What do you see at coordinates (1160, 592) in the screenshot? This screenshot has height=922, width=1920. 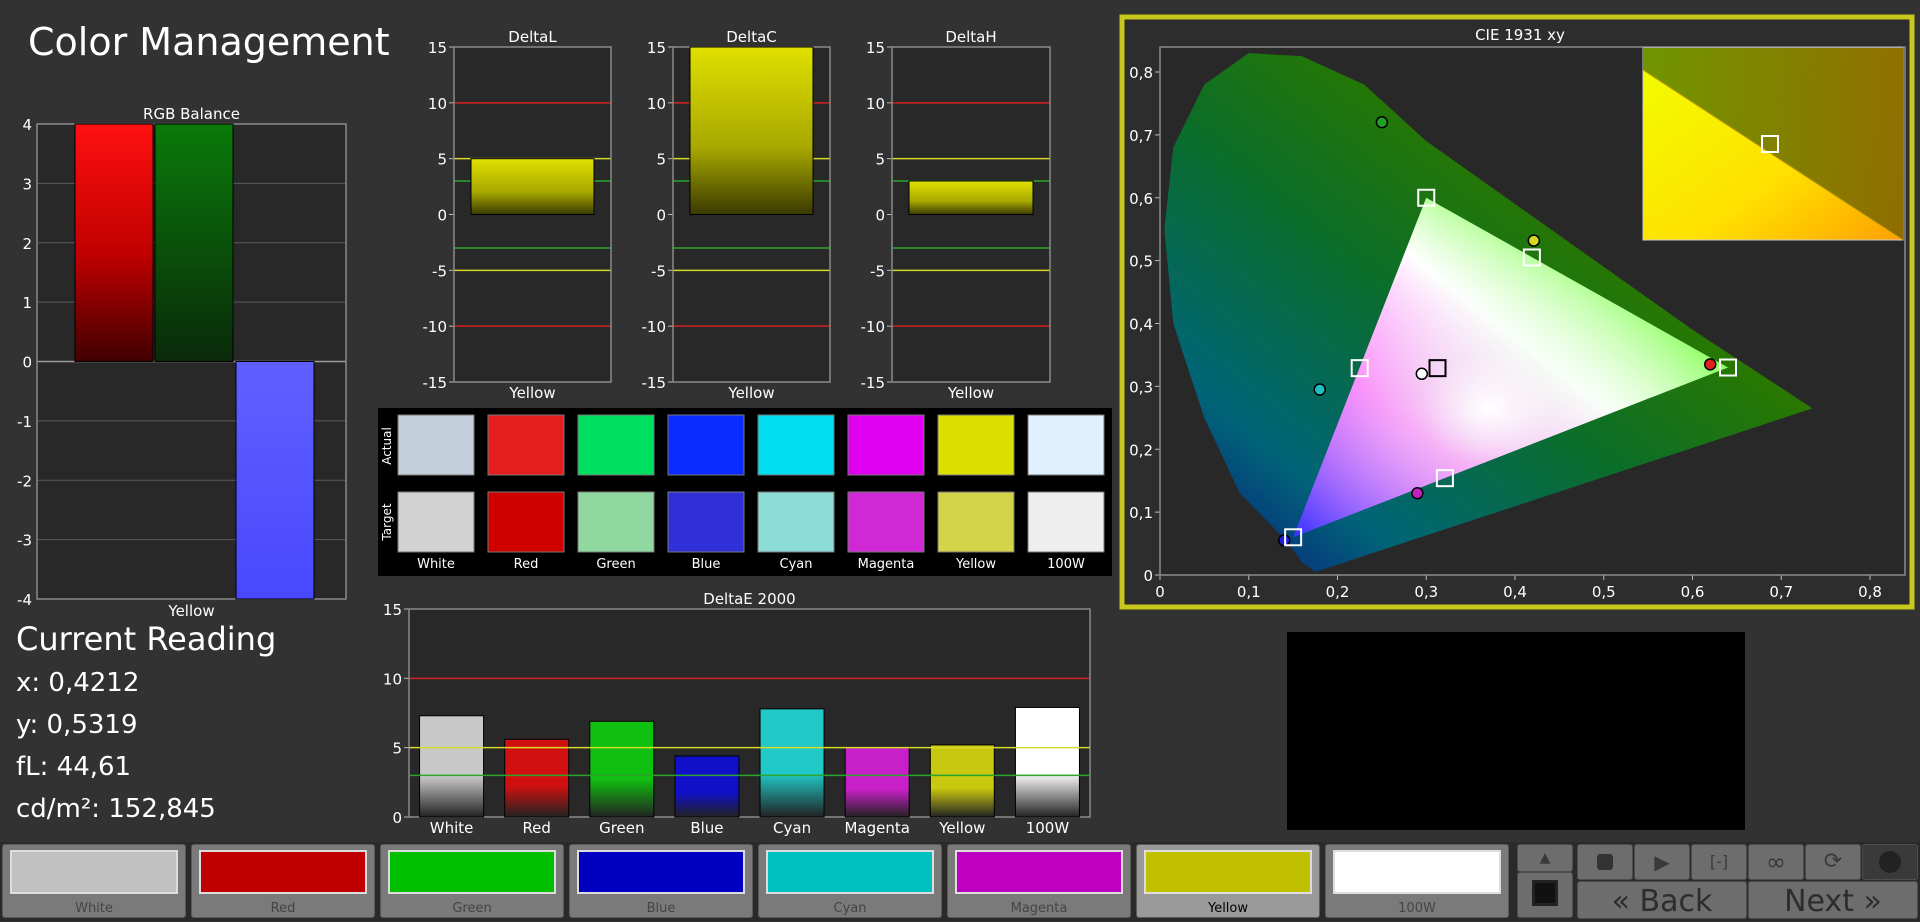 I see `cie-xtick-label: 0` at bounding box center [1160, 592].